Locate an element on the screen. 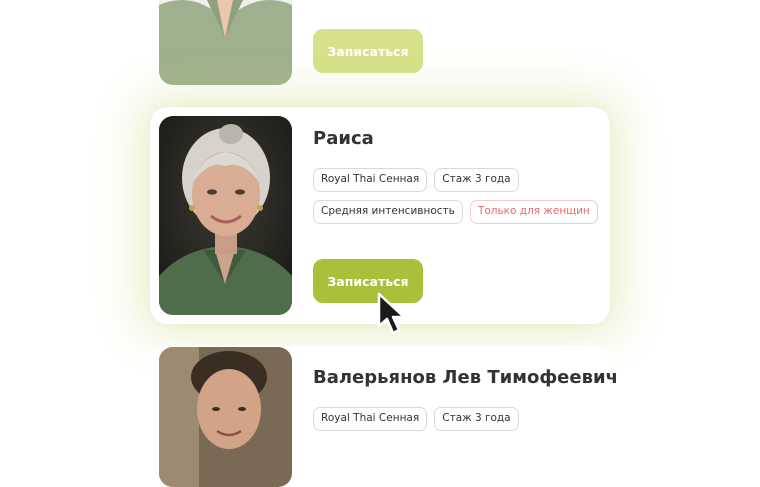 This screenshot has height=487, width=760. therapist-card: Записаться is located at coordinates (380, 43).